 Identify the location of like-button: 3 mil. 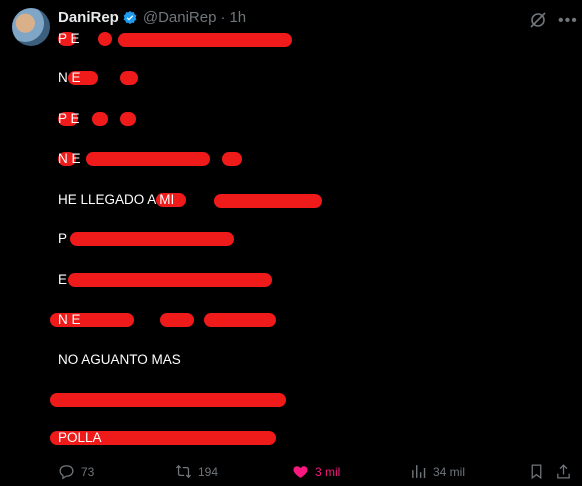
(316, 471).